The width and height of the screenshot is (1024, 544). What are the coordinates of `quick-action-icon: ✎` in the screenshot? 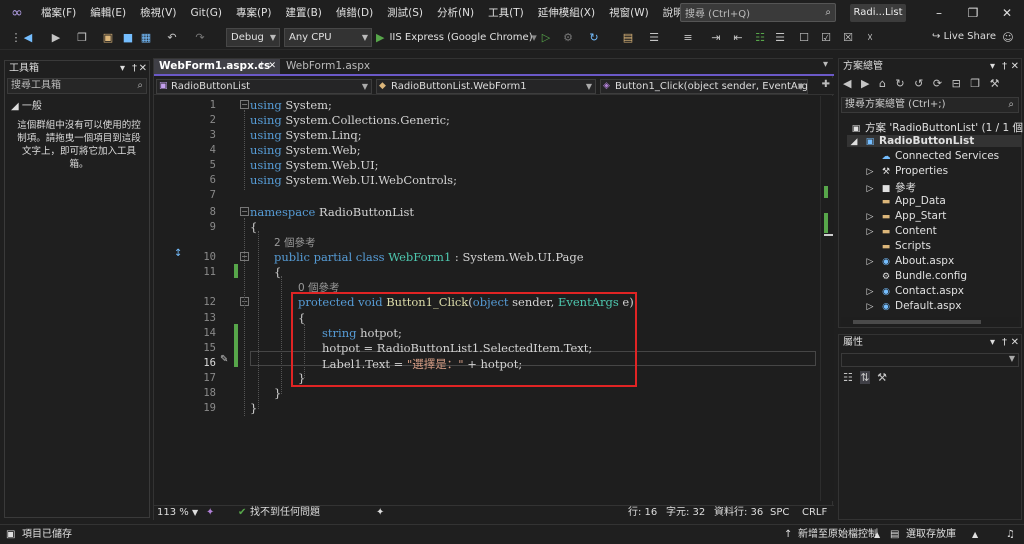 It's located at (224, 359).